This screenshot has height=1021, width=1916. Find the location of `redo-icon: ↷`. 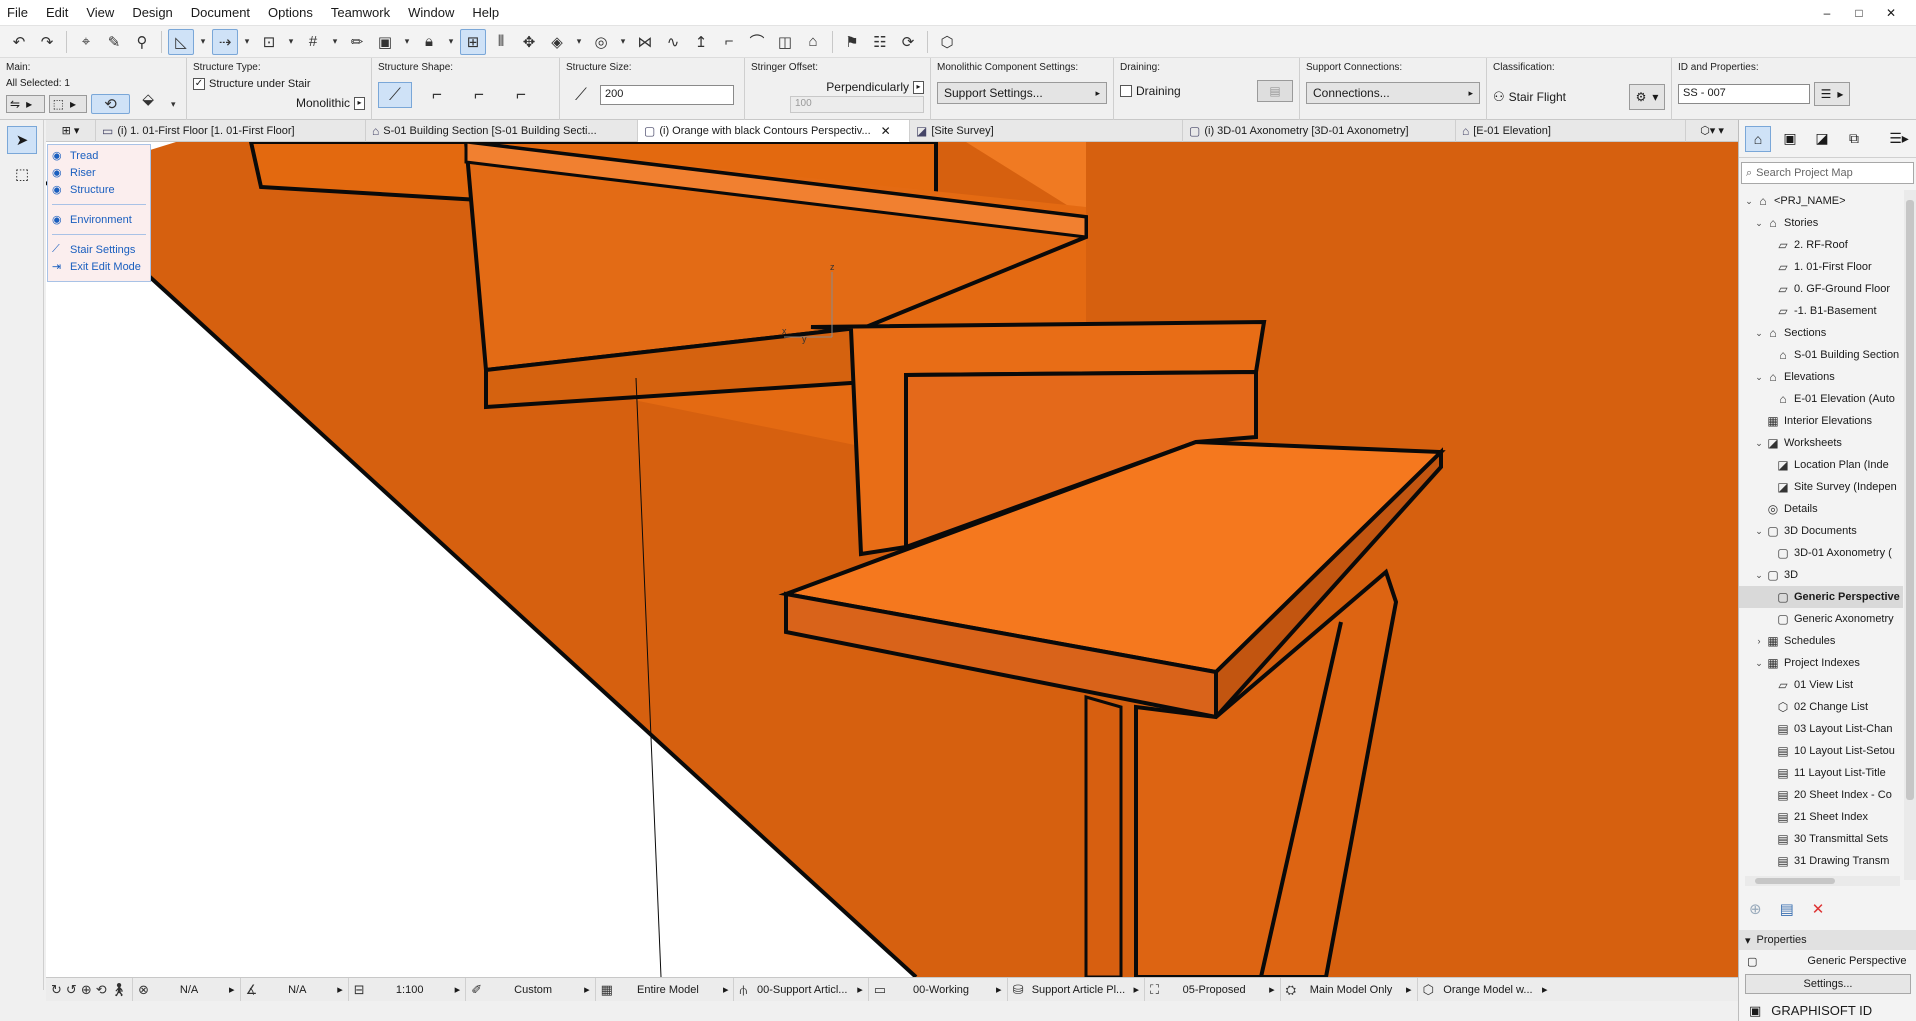

redo-icon: ↷ is located at coordinates (47, 42).